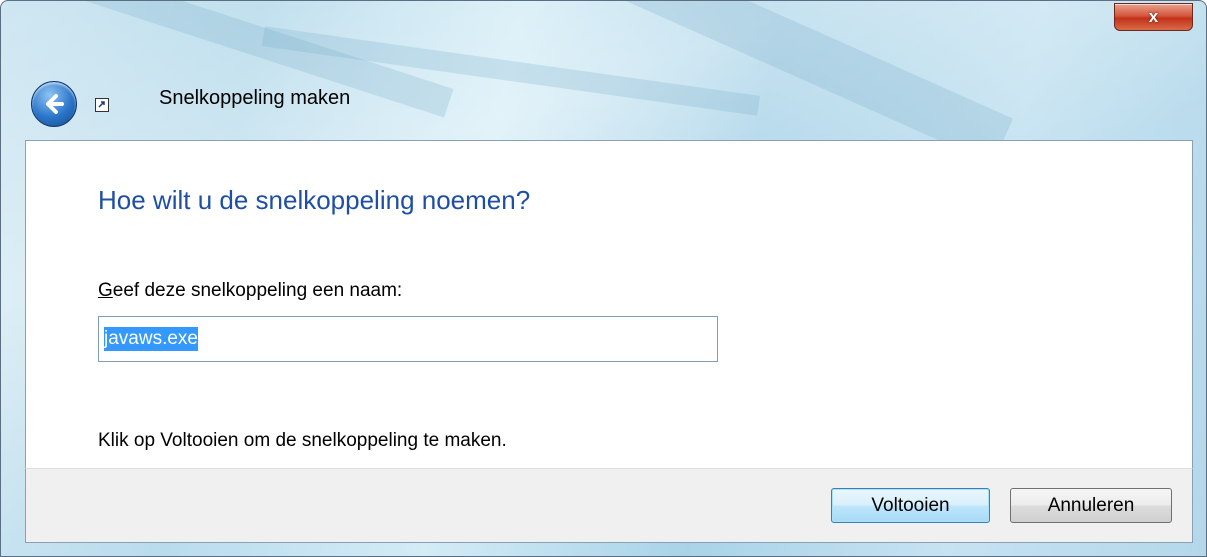 Image resolution: width=1207 pixels, height=557 pixels. Describe the element at coordinates (151, 339) in the screenshot. I see `shortcut-name-value: javaws.exe` at that location.